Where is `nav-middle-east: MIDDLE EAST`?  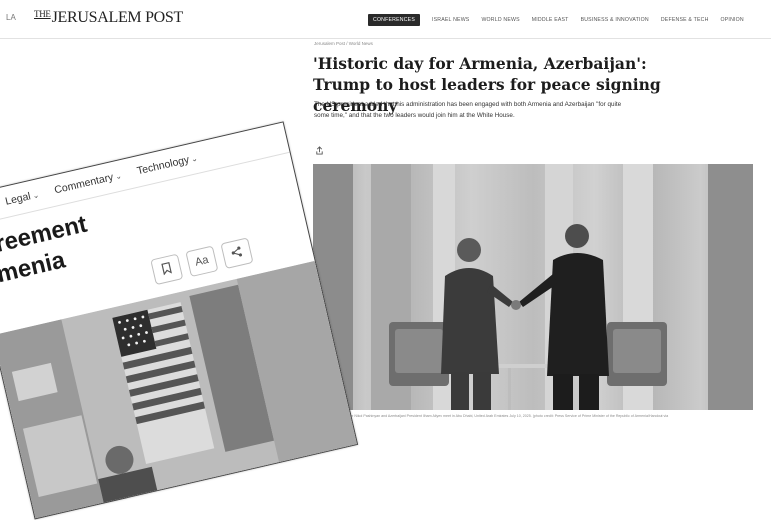 nav-middle-east: MIDDLE EAST is located at coordinates (550, 20).